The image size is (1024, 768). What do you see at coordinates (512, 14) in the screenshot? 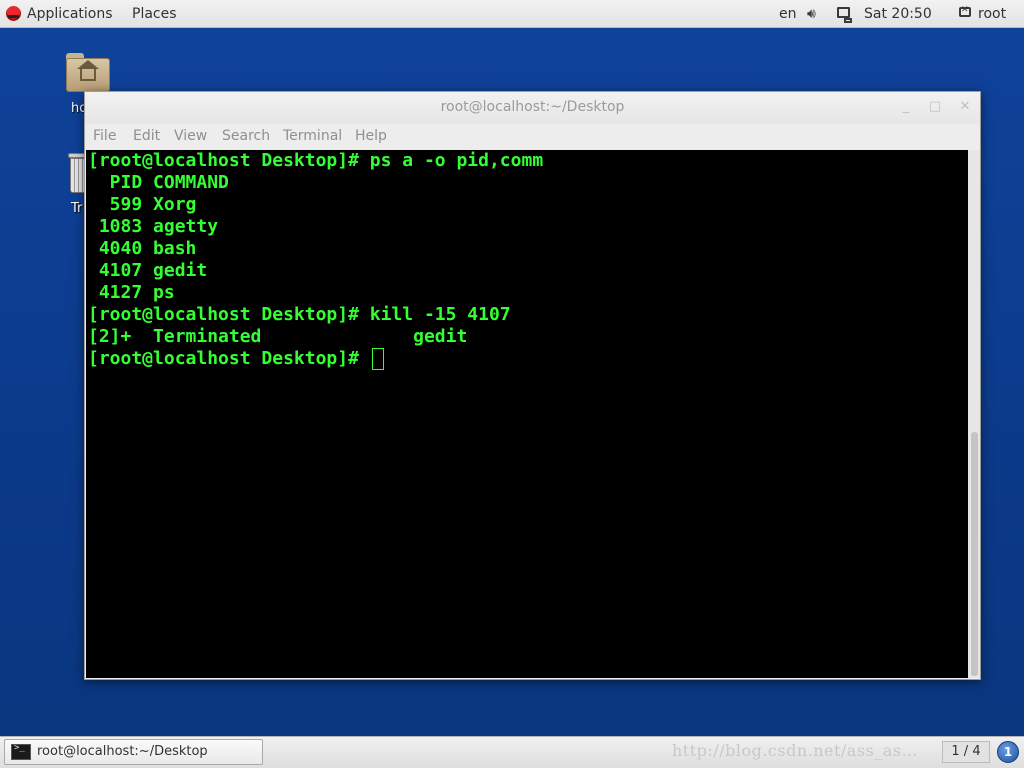
I see `top-panel: Applications Places en 🔊︎ Sat 20:50 root` at bounding box center [512, 14].